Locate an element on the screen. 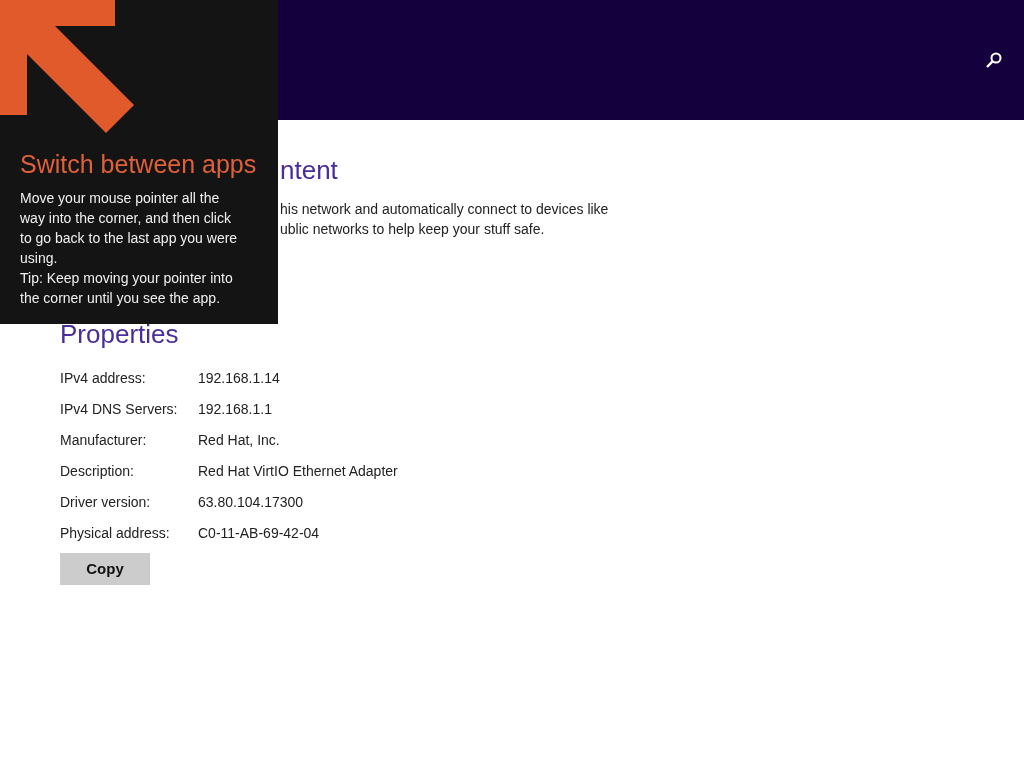 The width and height of the screenshot is (1024, 768). tip-title: Switch between apps is located at coordinates (139, 164).